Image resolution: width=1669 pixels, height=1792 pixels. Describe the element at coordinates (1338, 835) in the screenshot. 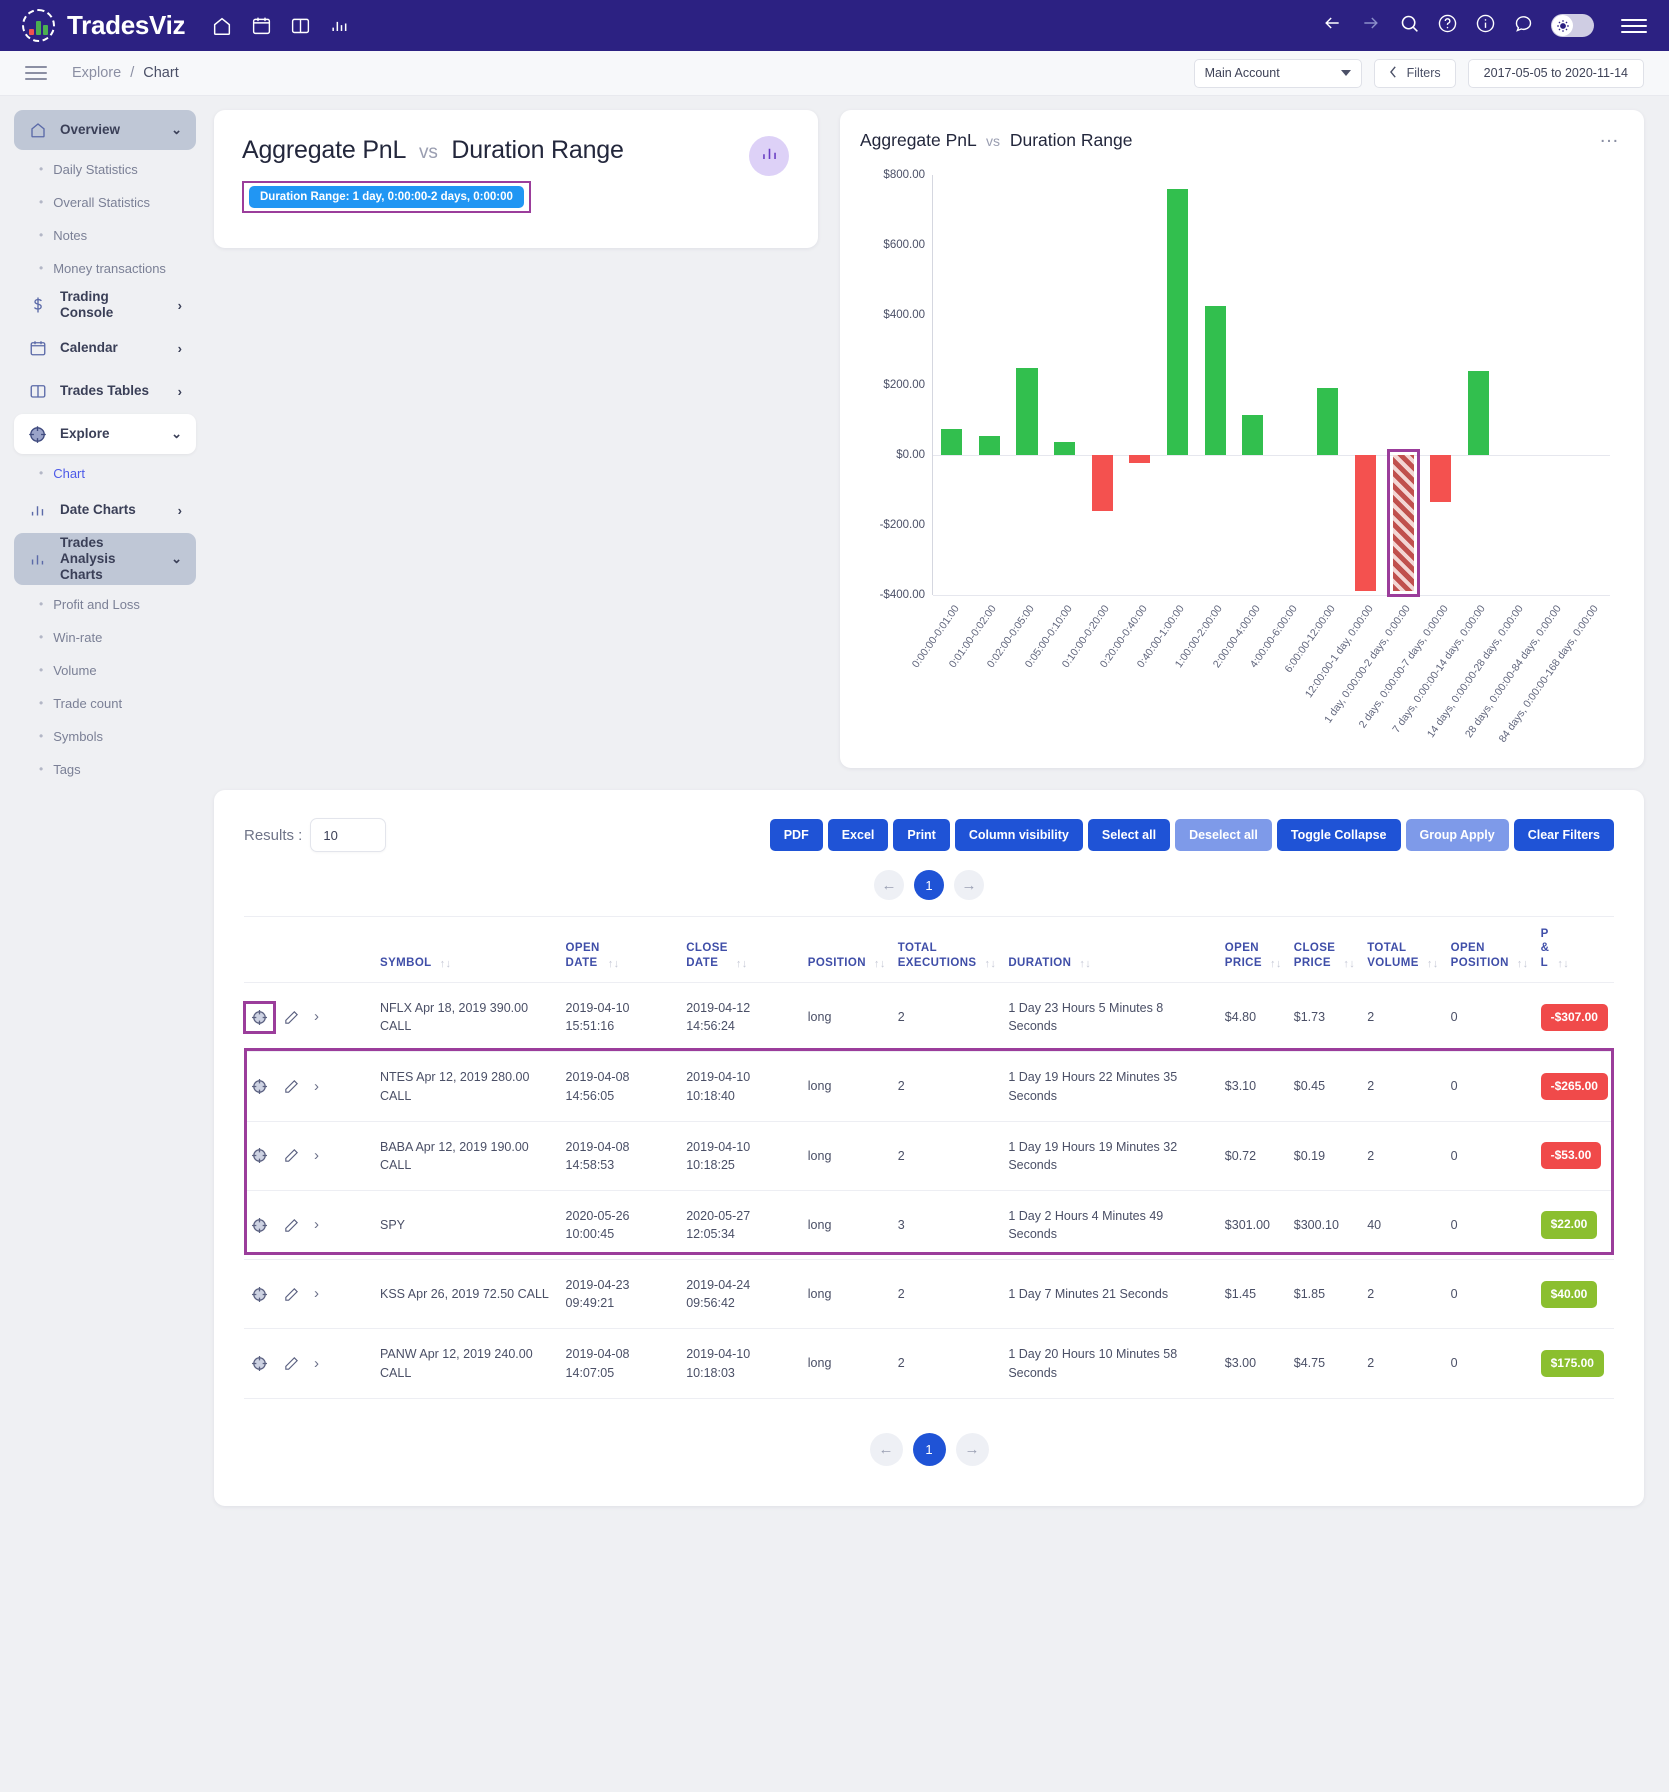

I see `toggle-collapse-button: Toggle Collapse` at that location.